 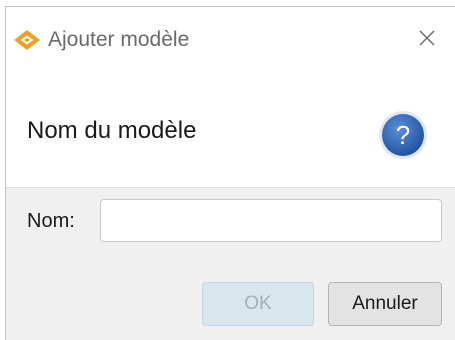 I want to click on diamond-logo-icon, so click(x=27, y=40).